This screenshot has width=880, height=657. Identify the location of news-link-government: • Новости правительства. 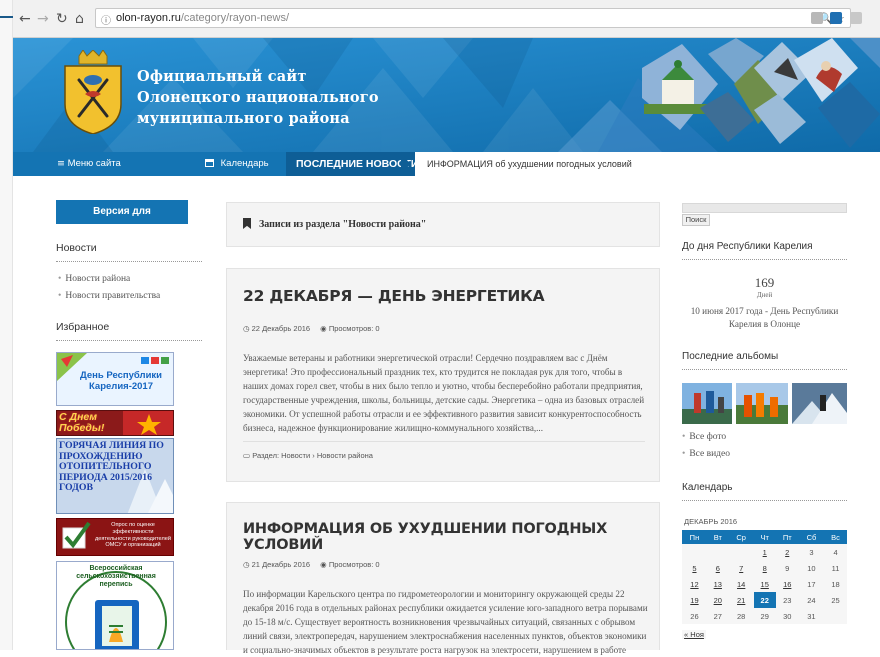
(109, 296).